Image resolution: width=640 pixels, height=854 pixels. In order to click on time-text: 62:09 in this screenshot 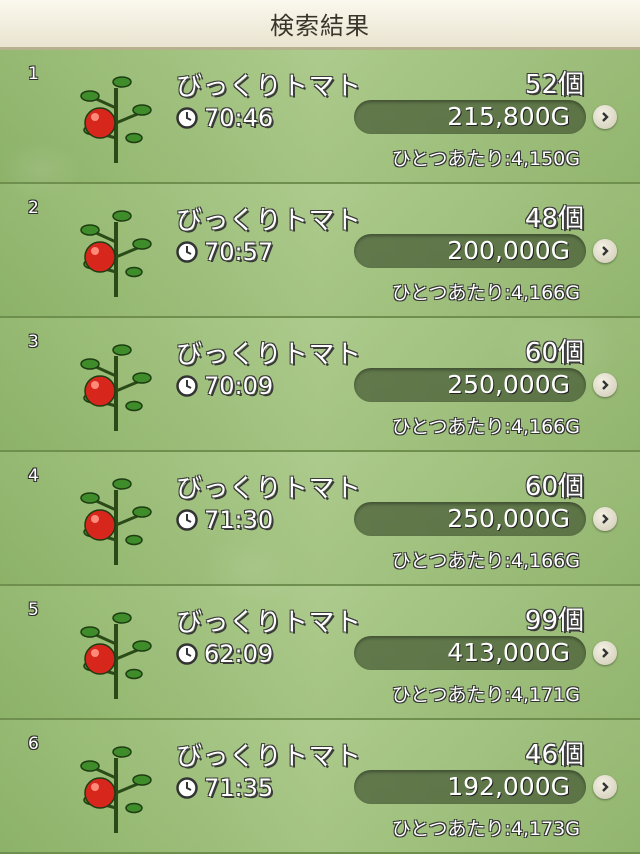, I will do `click(239, 654)`.